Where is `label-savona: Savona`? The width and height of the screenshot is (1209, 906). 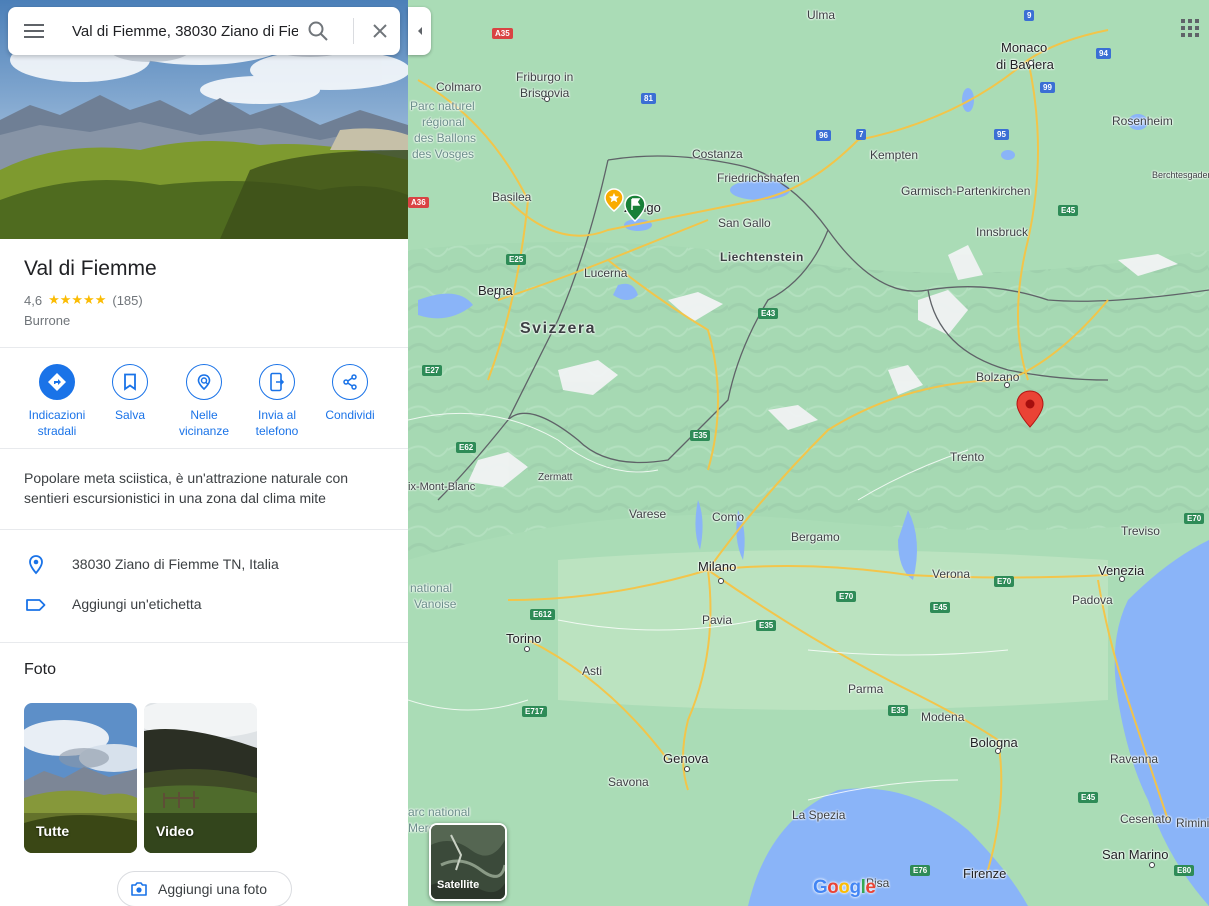
label-savona: Savona is located at coordinates (628, 782).